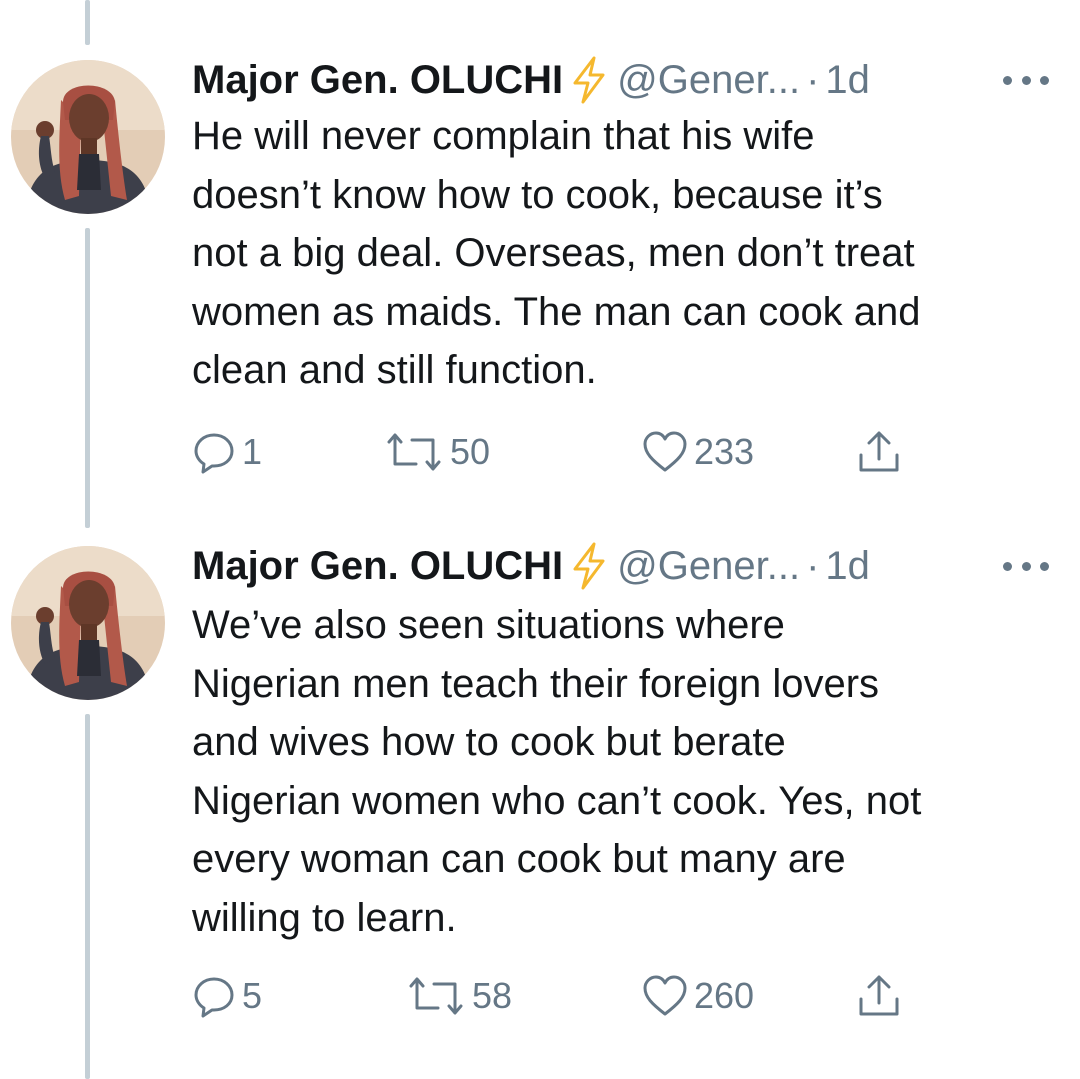 This screenshot has width=1080, height=1079. What do you see at coordinates (470, 451) in the screenshot?
I see `retweet-count: 50` at bounding box center [470, 451].